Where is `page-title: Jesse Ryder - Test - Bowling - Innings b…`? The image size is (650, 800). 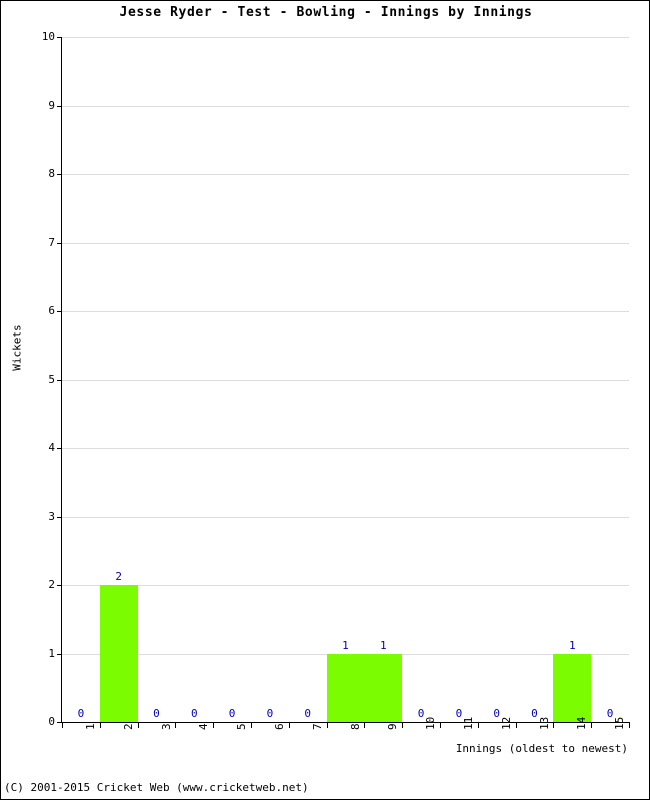
page-title: Jesse Ryder - Test - Bowling - Innings b… is located at coordinates (326, 12).